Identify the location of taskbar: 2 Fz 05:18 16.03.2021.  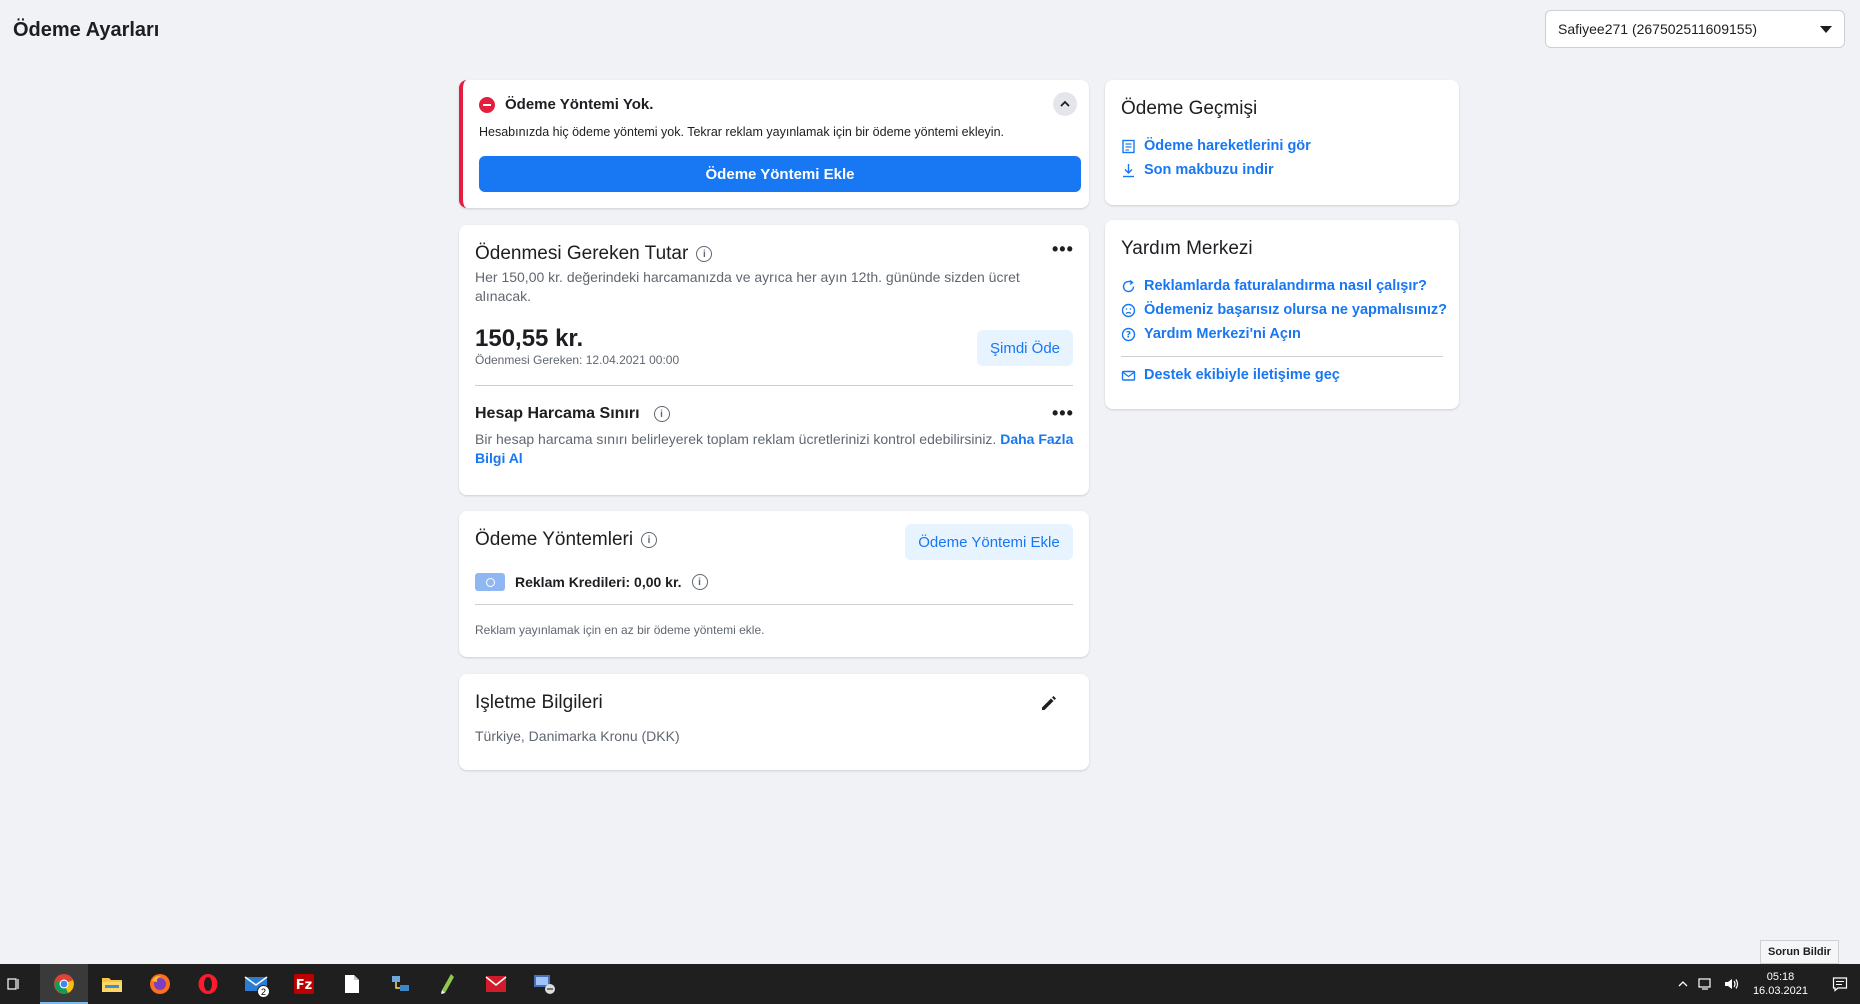
(930, 984).